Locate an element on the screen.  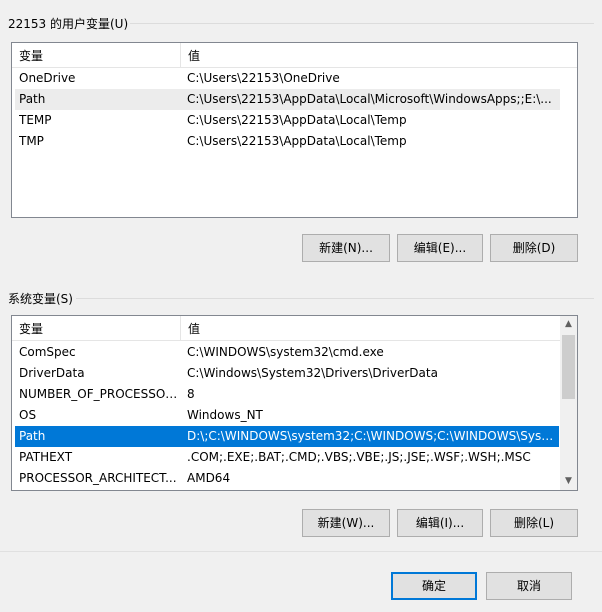
system-var-value: C:\Windows\System32\Drivers\DriverData is located at coordinates (312, 373).